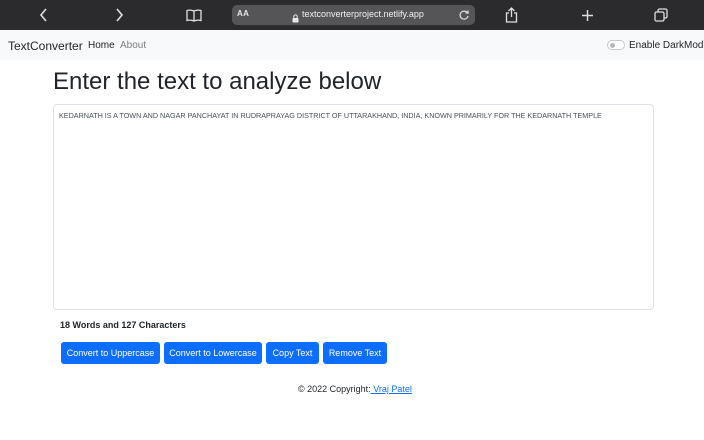 The height and width of the screenshot is (440, 704). Describe the element at coordinates (666, 45) in the screenshot. I see `darkmode-label: Enable DarkMode` at that location.